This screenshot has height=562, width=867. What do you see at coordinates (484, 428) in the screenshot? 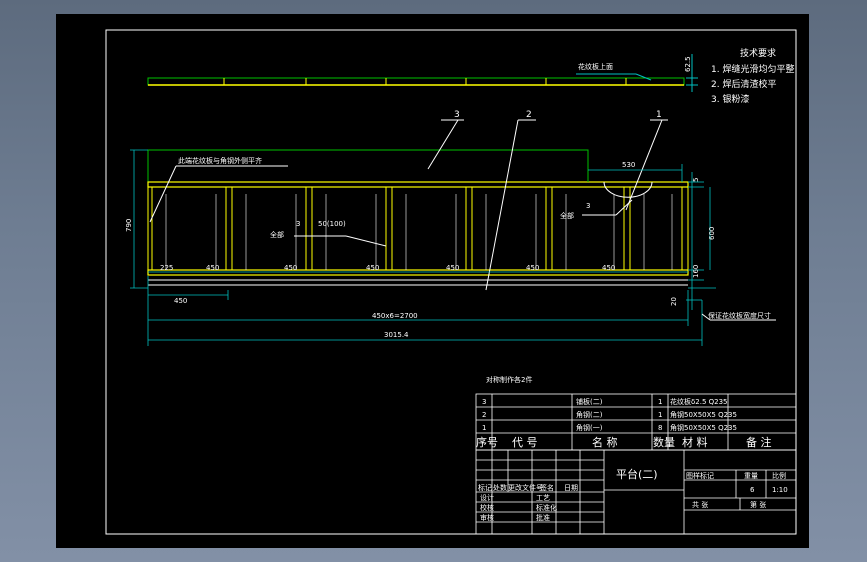
I see `row-1-no: 1` at bounding box center [484, 428].